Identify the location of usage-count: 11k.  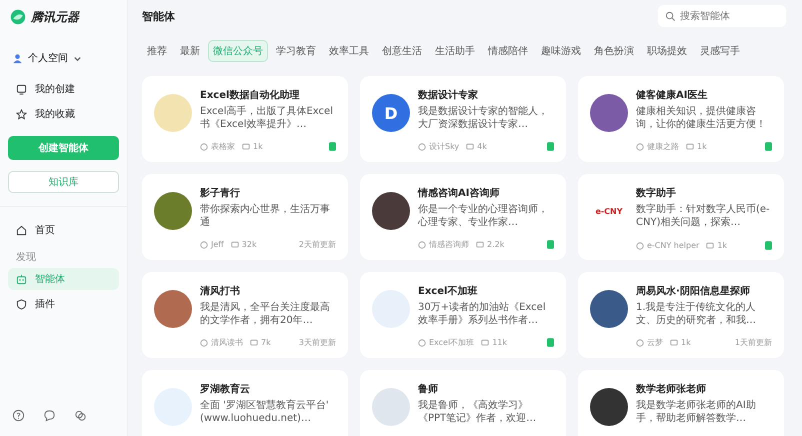
(500, 342).